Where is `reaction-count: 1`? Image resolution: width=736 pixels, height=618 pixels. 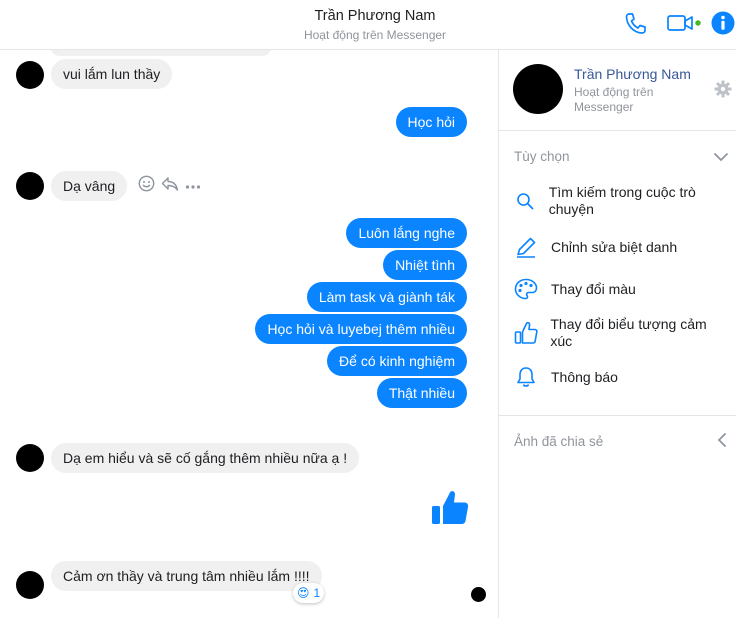 reaction-count: 1 is located at coordinates (317, 593).